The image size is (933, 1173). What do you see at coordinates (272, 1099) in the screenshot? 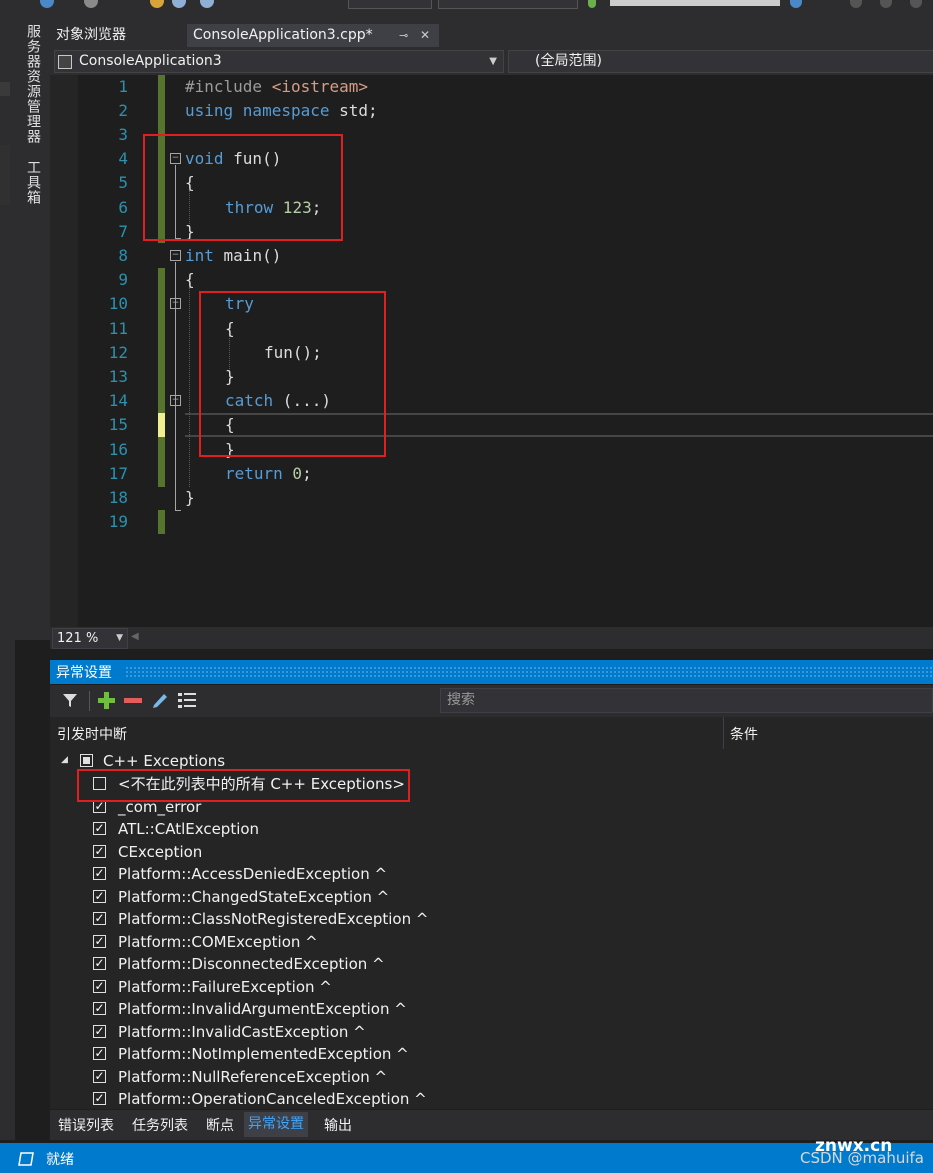
I see `exception-item: Platform::OperationCanceledException ^` at bounding box center [272, 1099].